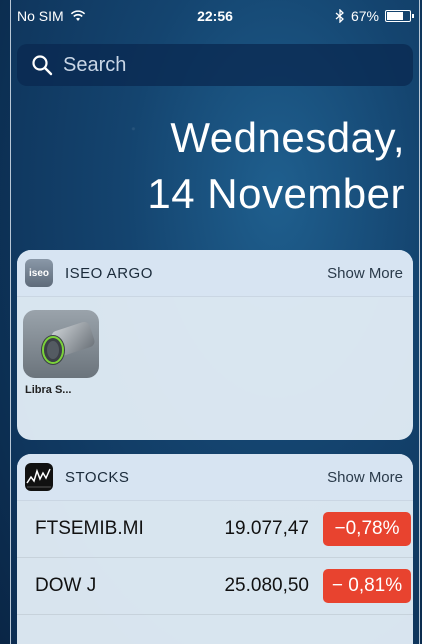  I want to click on stock-row: FTSEMIB.MI 19.077,47 −0,78%, so click(215, 529).